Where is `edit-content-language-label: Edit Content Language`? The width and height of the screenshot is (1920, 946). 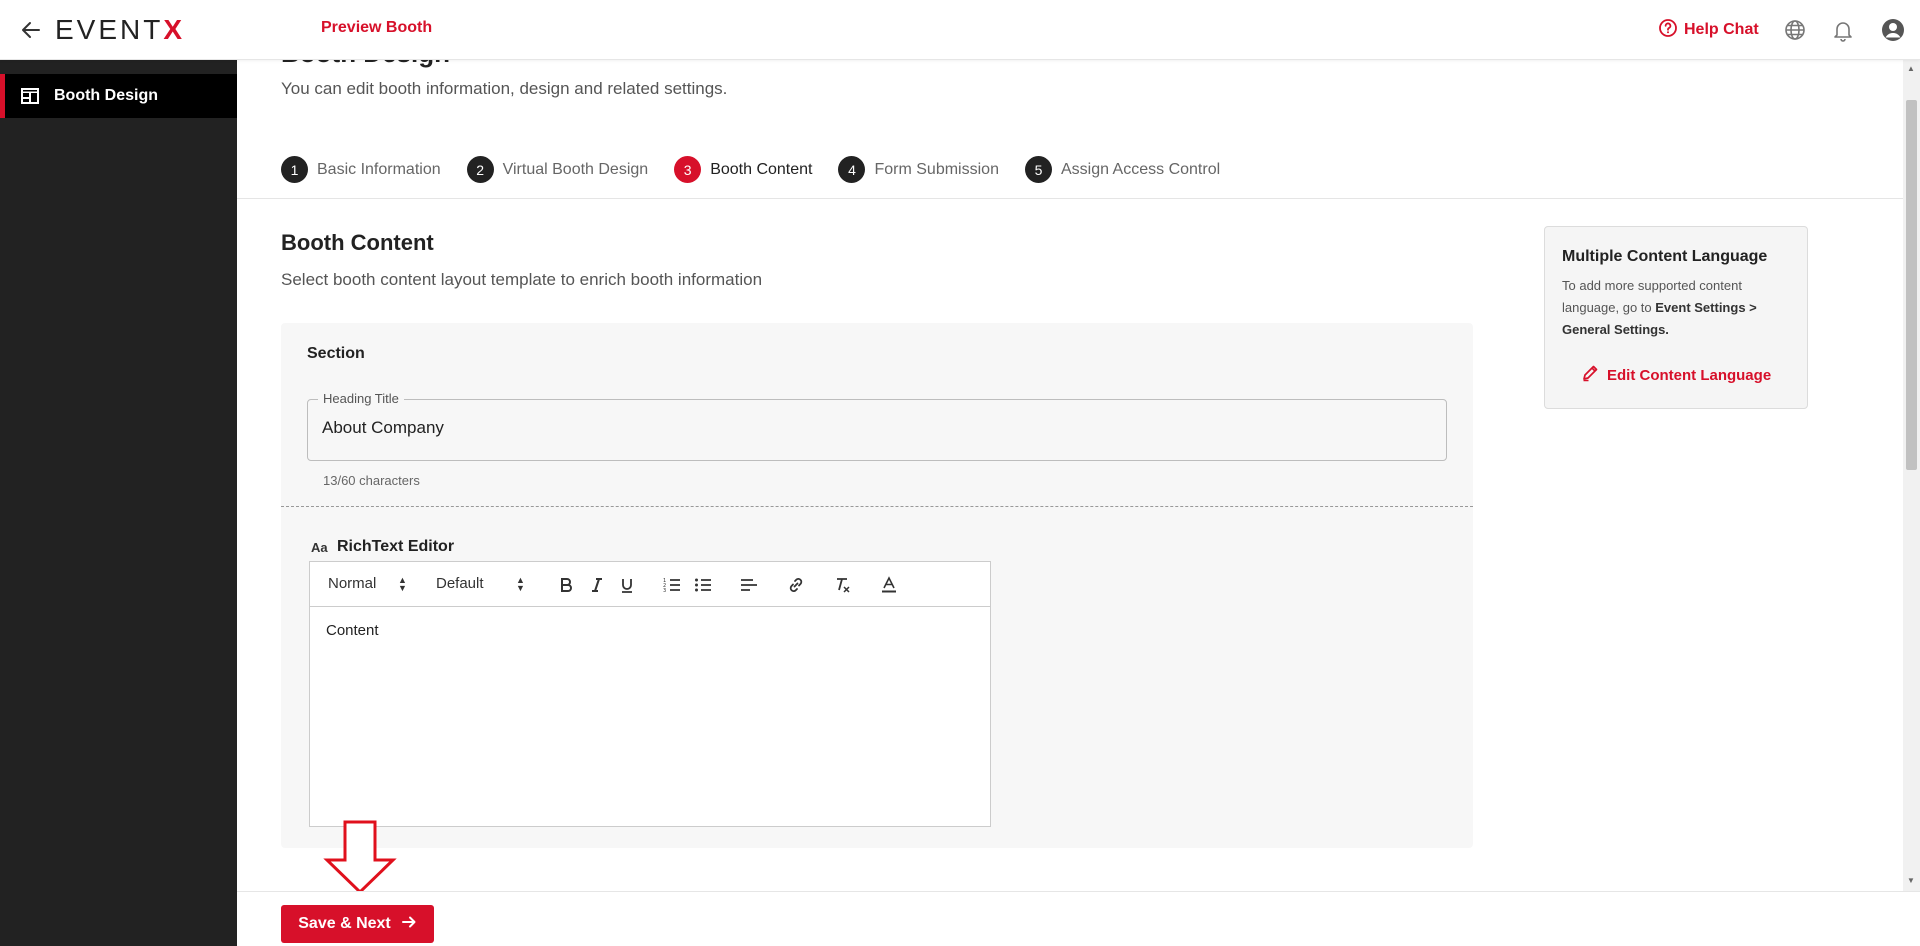
edit-content-language-label: Edit Content Language is located at coordinates (1689, 375).